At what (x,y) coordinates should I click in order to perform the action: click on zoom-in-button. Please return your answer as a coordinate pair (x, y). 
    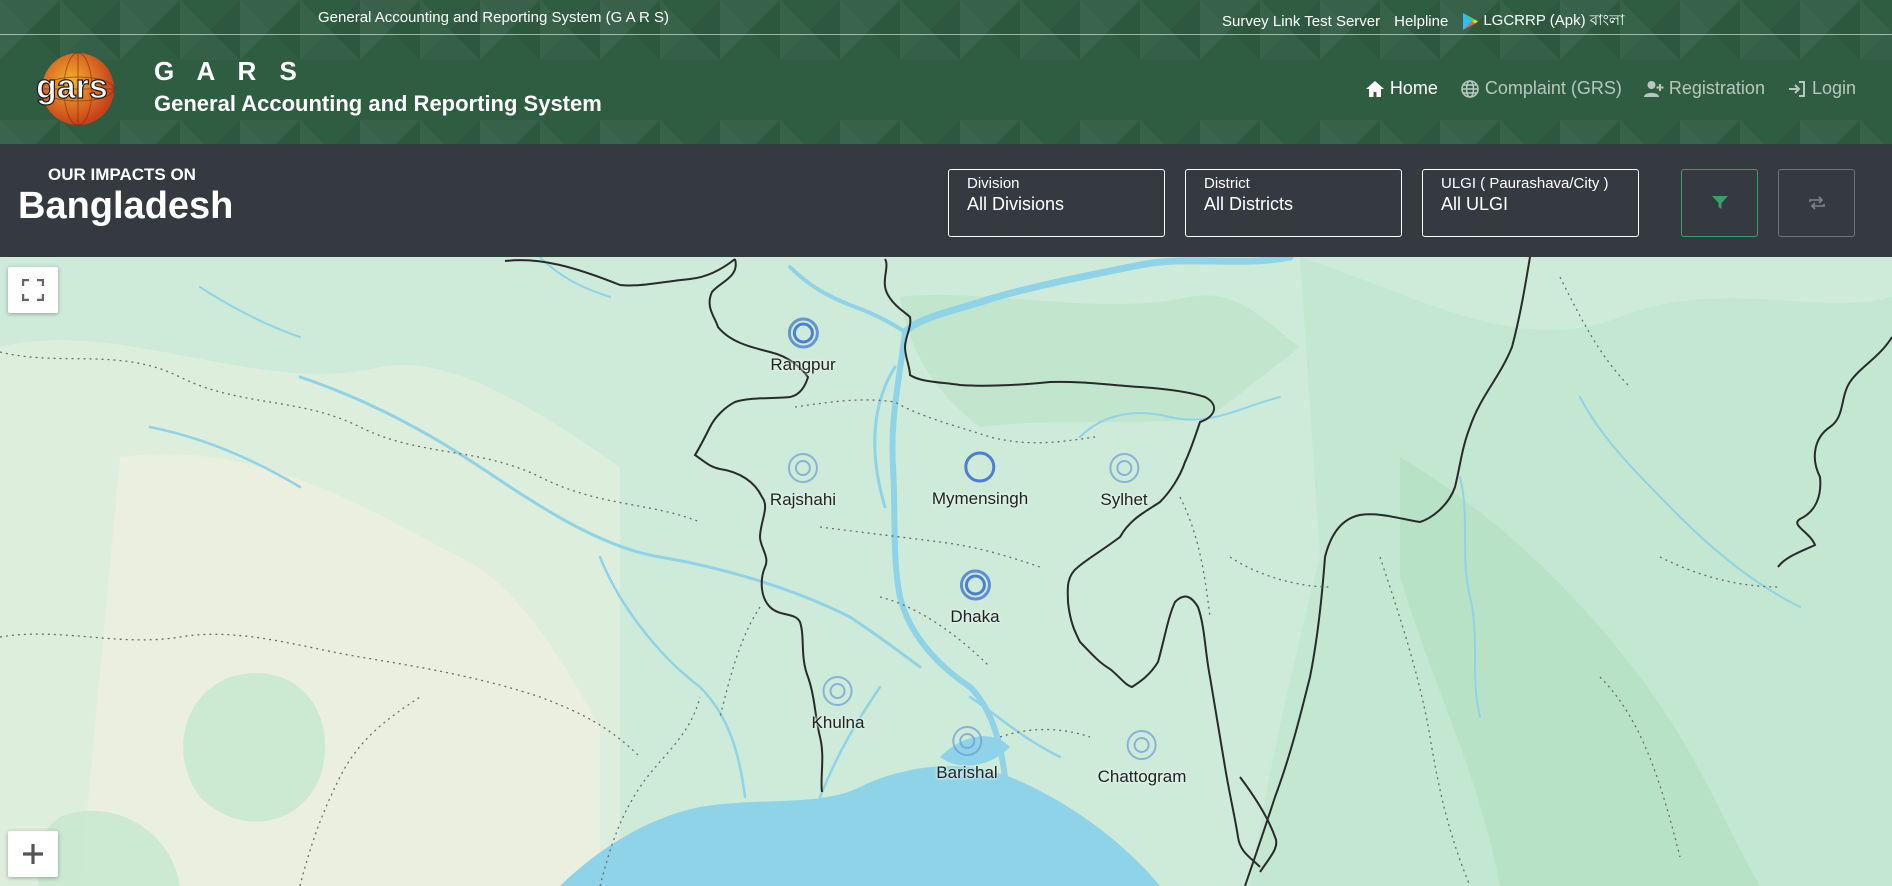
    Looking at the image, I should click on (33, 854).